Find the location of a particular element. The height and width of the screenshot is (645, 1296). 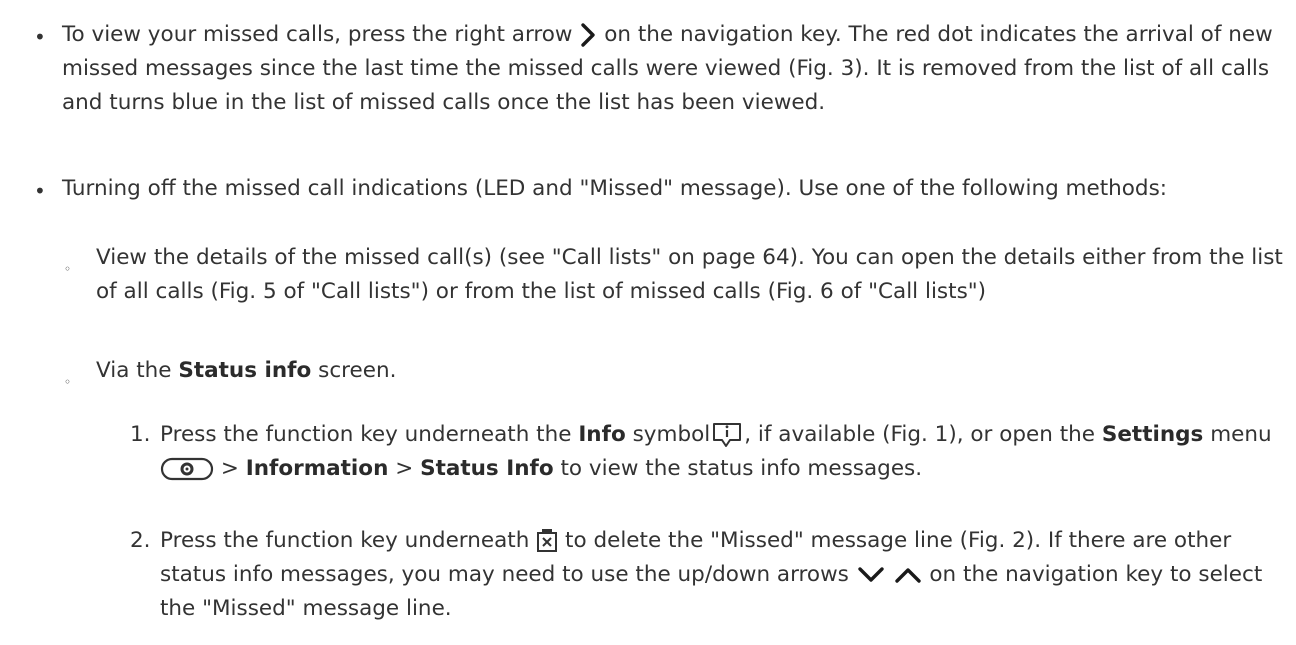

status-info-label: Status info is located at coordinates (245, 370).